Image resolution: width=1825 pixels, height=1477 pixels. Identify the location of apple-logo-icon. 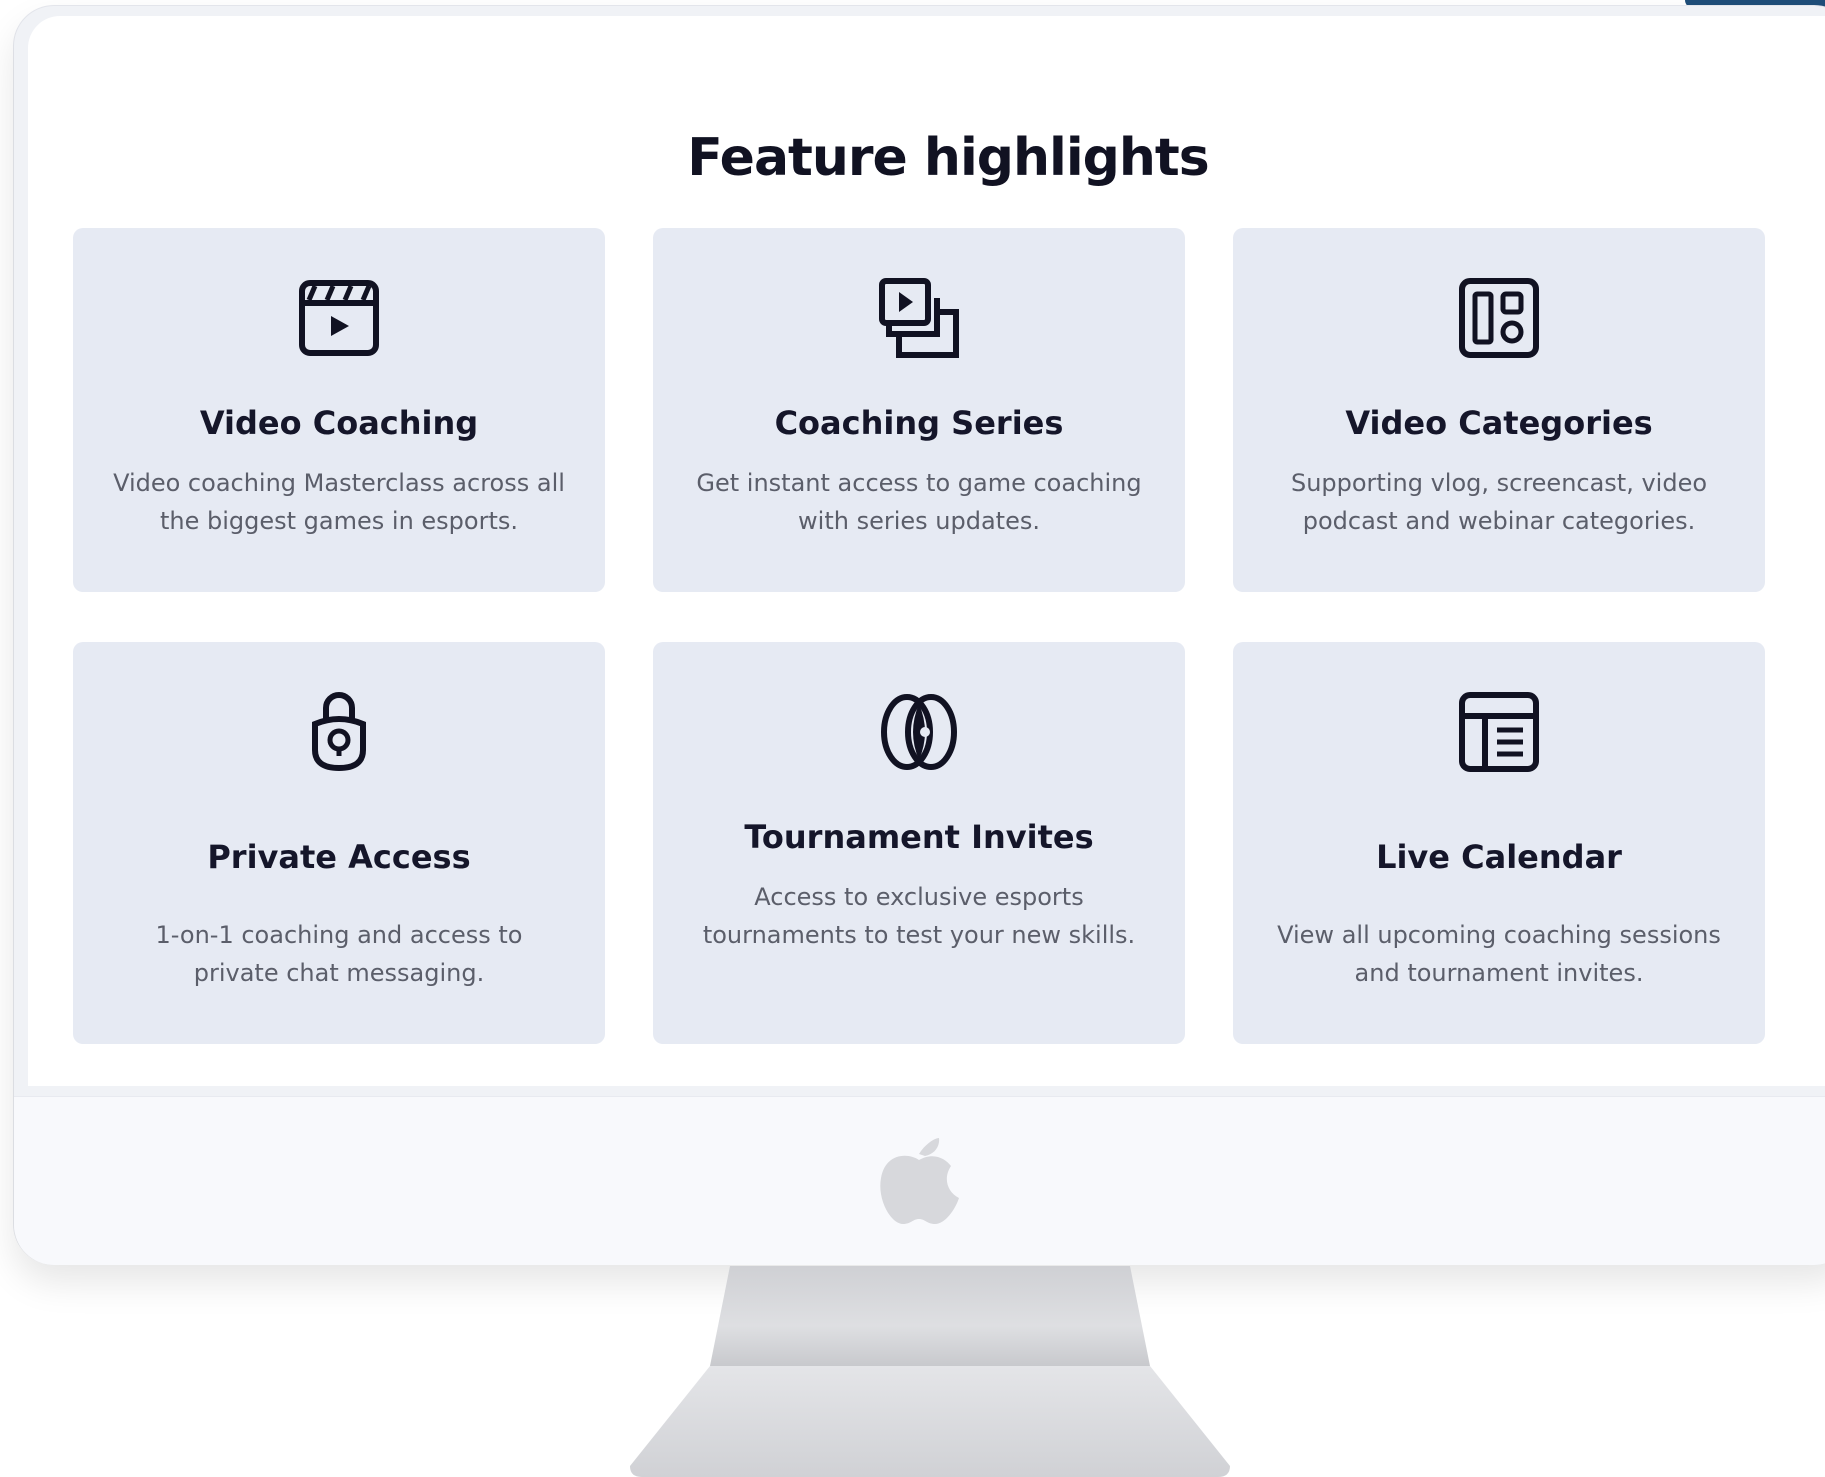
(919, 1177).